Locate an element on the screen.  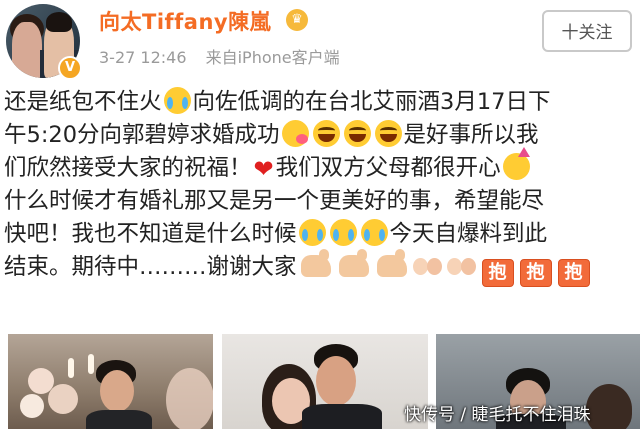
verified-v-icon: V is located at coordinates (70, 68).